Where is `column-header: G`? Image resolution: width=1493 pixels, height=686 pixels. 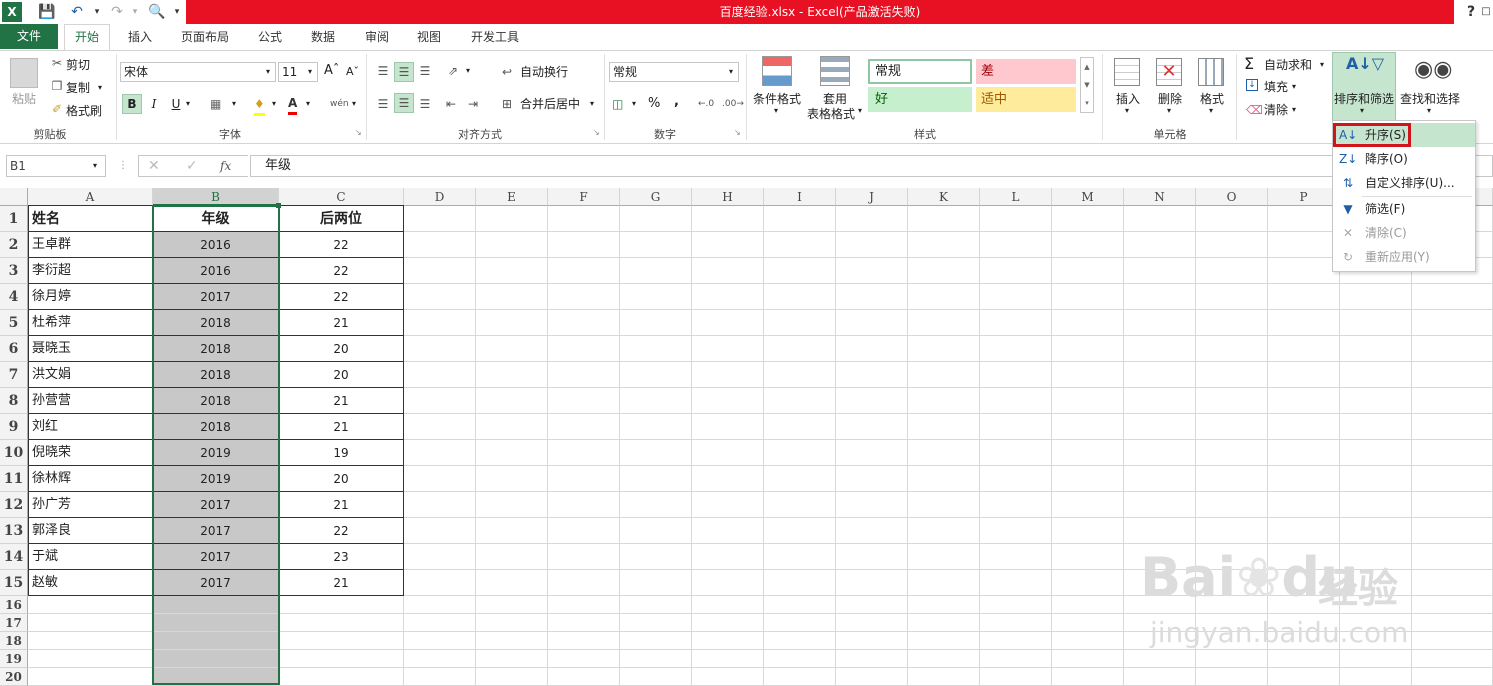 column-header: G is located at coordinates (656, 197).